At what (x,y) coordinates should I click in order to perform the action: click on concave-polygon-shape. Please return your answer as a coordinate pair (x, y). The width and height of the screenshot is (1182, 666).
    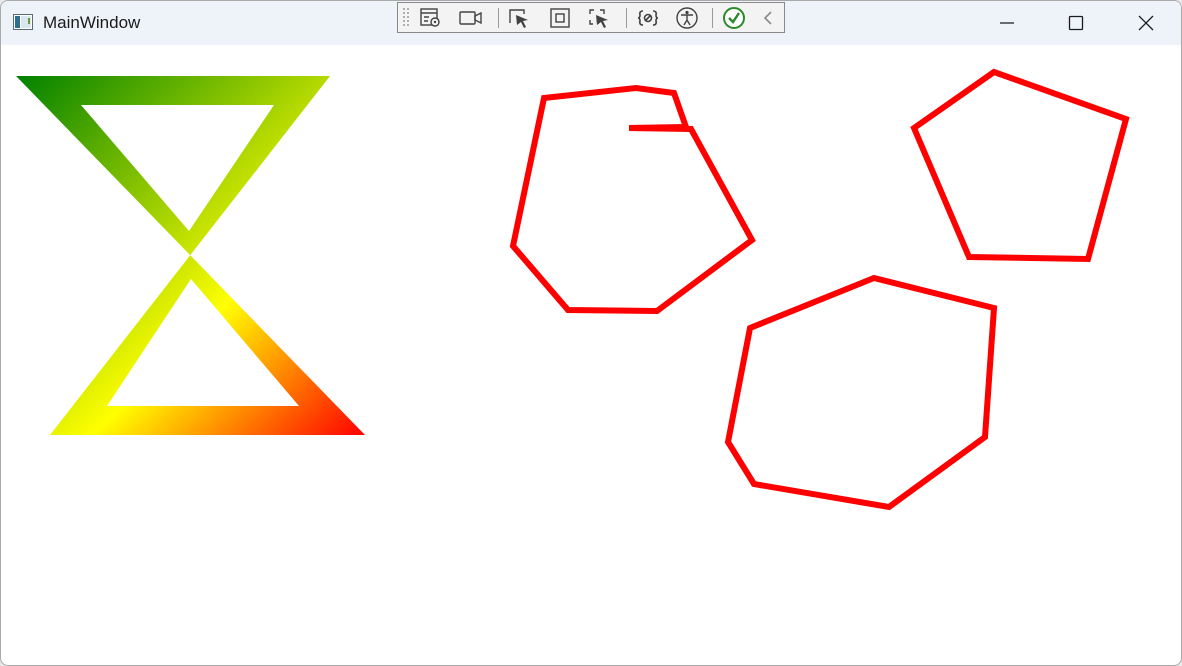
    Looking at the image, I should click on (632, 199).